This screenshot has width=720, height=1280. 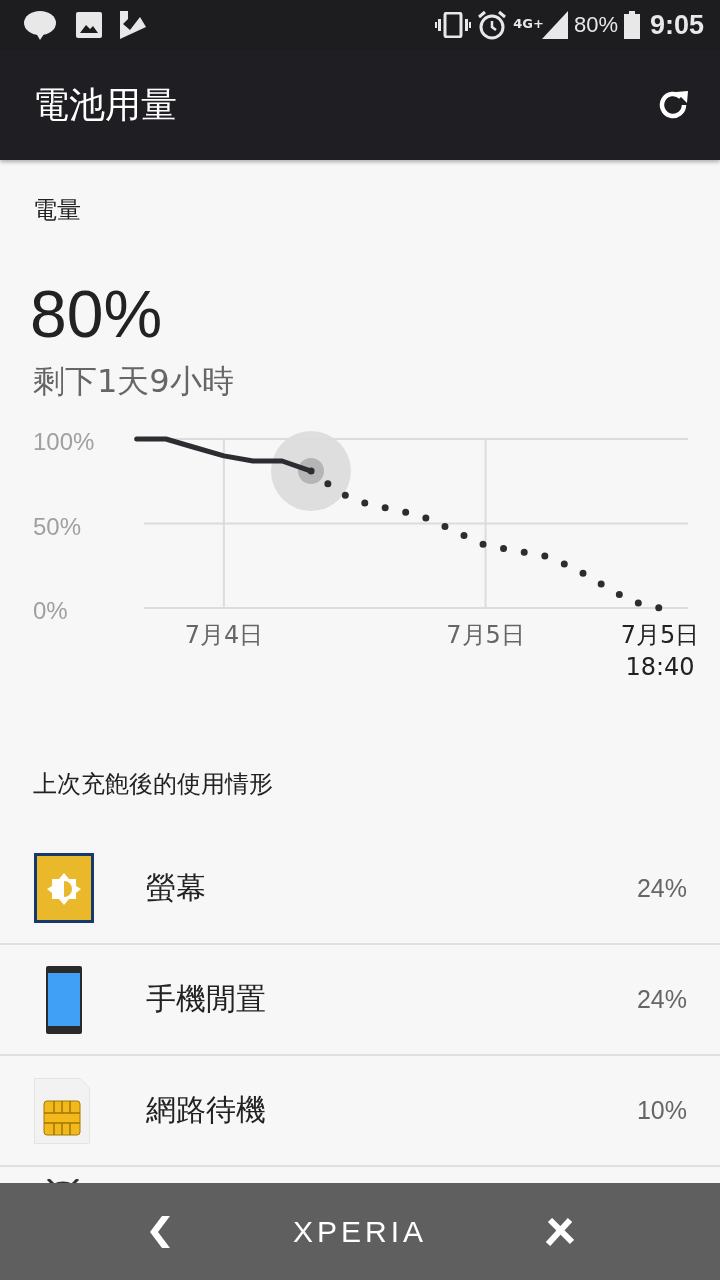 I want to click on signal-icon, so click(x=554, y=25).